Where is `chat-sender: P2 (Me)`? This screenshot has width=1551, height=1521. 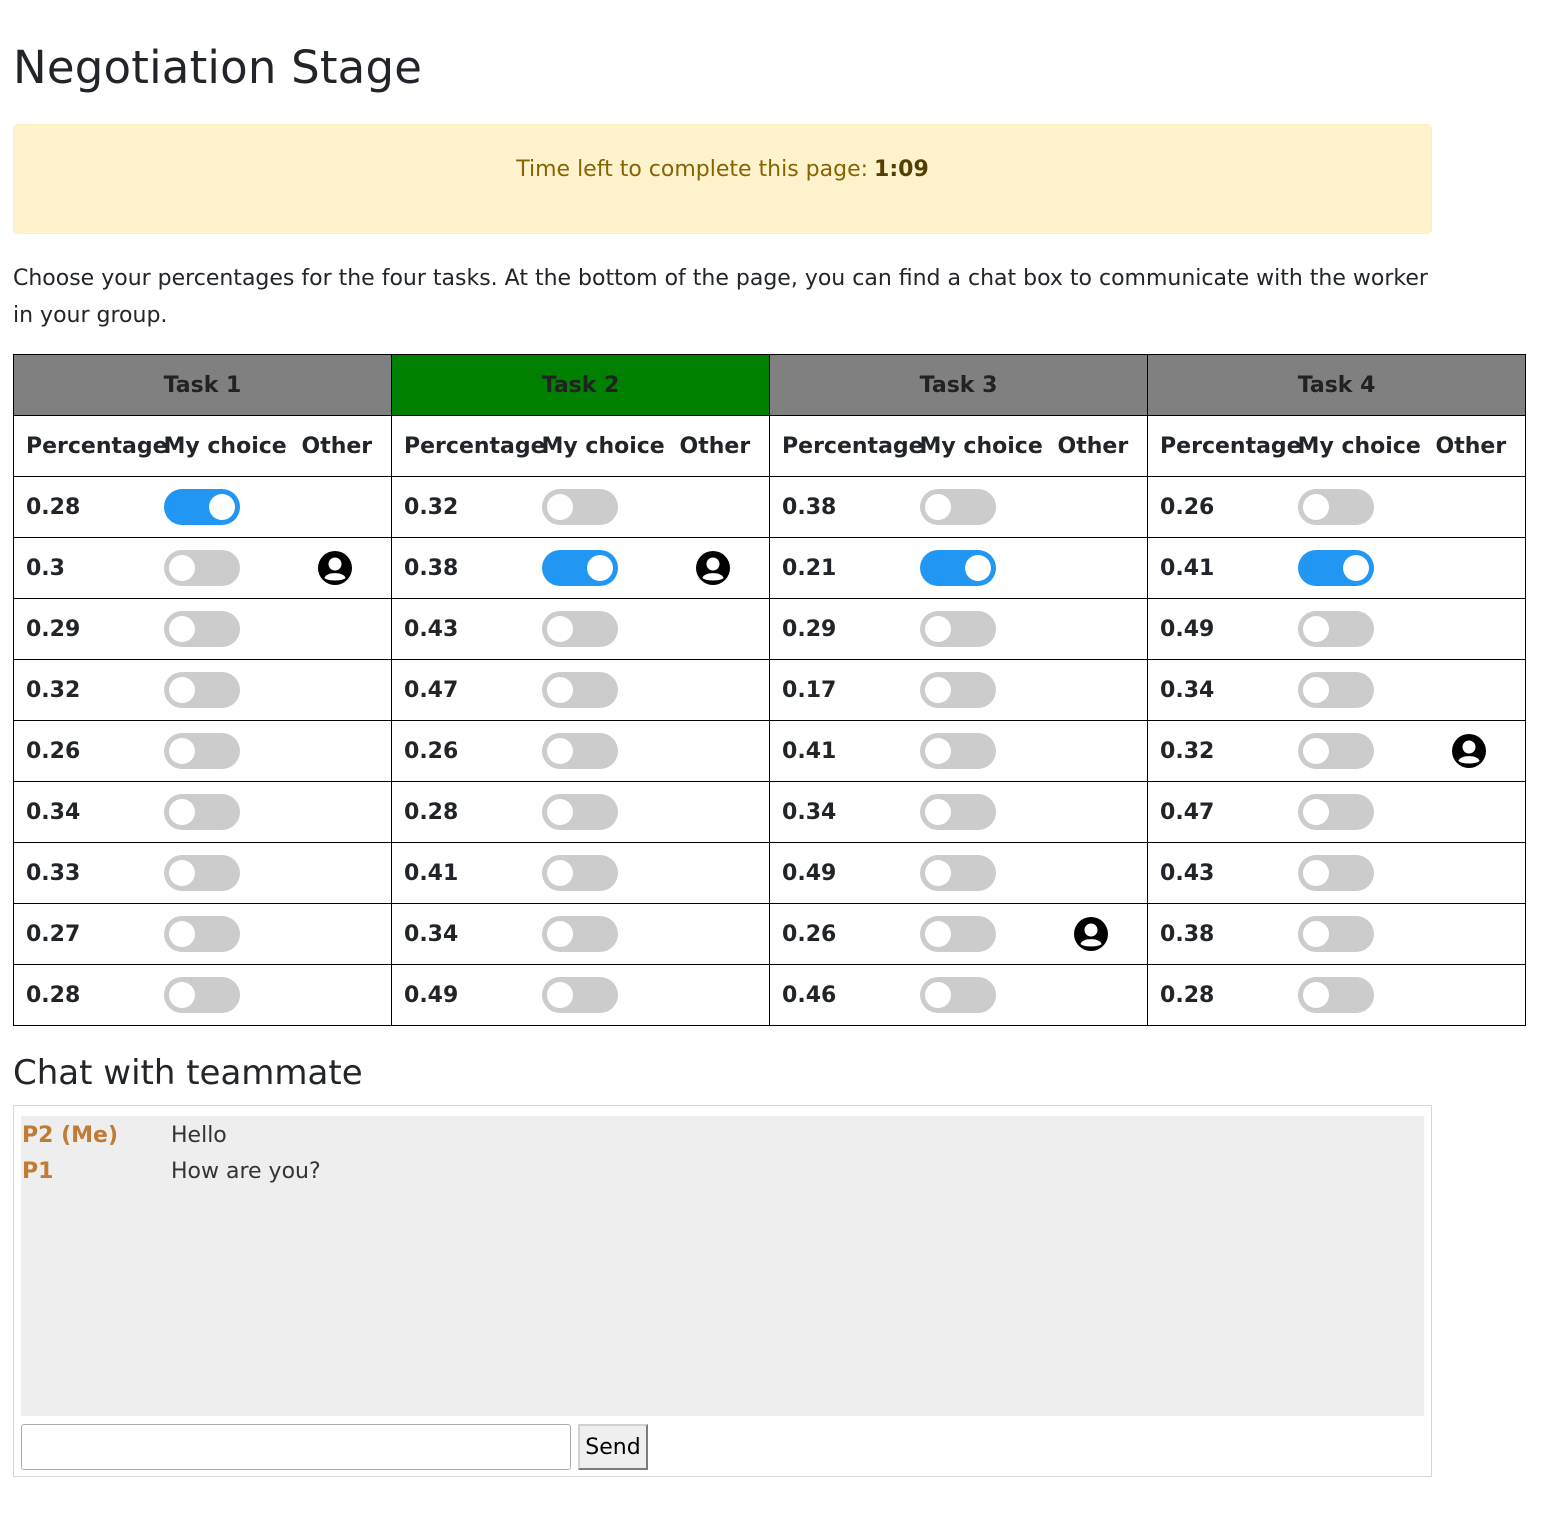 chat-sender: P2 (Me) is located at coordinates (70, 1135).